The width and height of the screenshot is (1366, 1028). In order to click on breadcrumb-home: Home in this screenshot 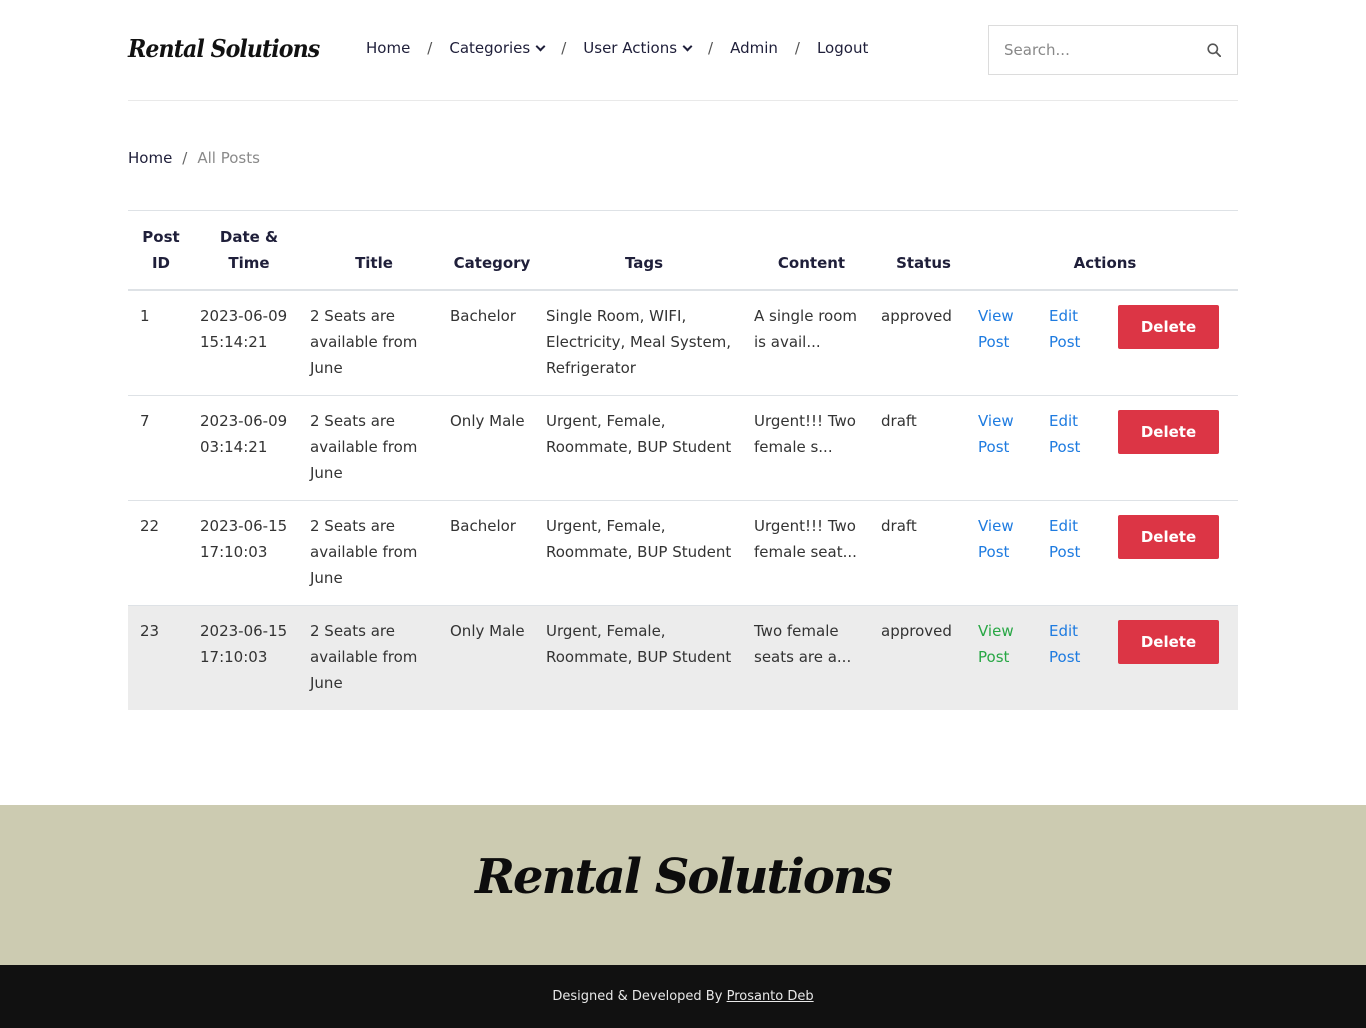, I will do `click(150, 158)`.